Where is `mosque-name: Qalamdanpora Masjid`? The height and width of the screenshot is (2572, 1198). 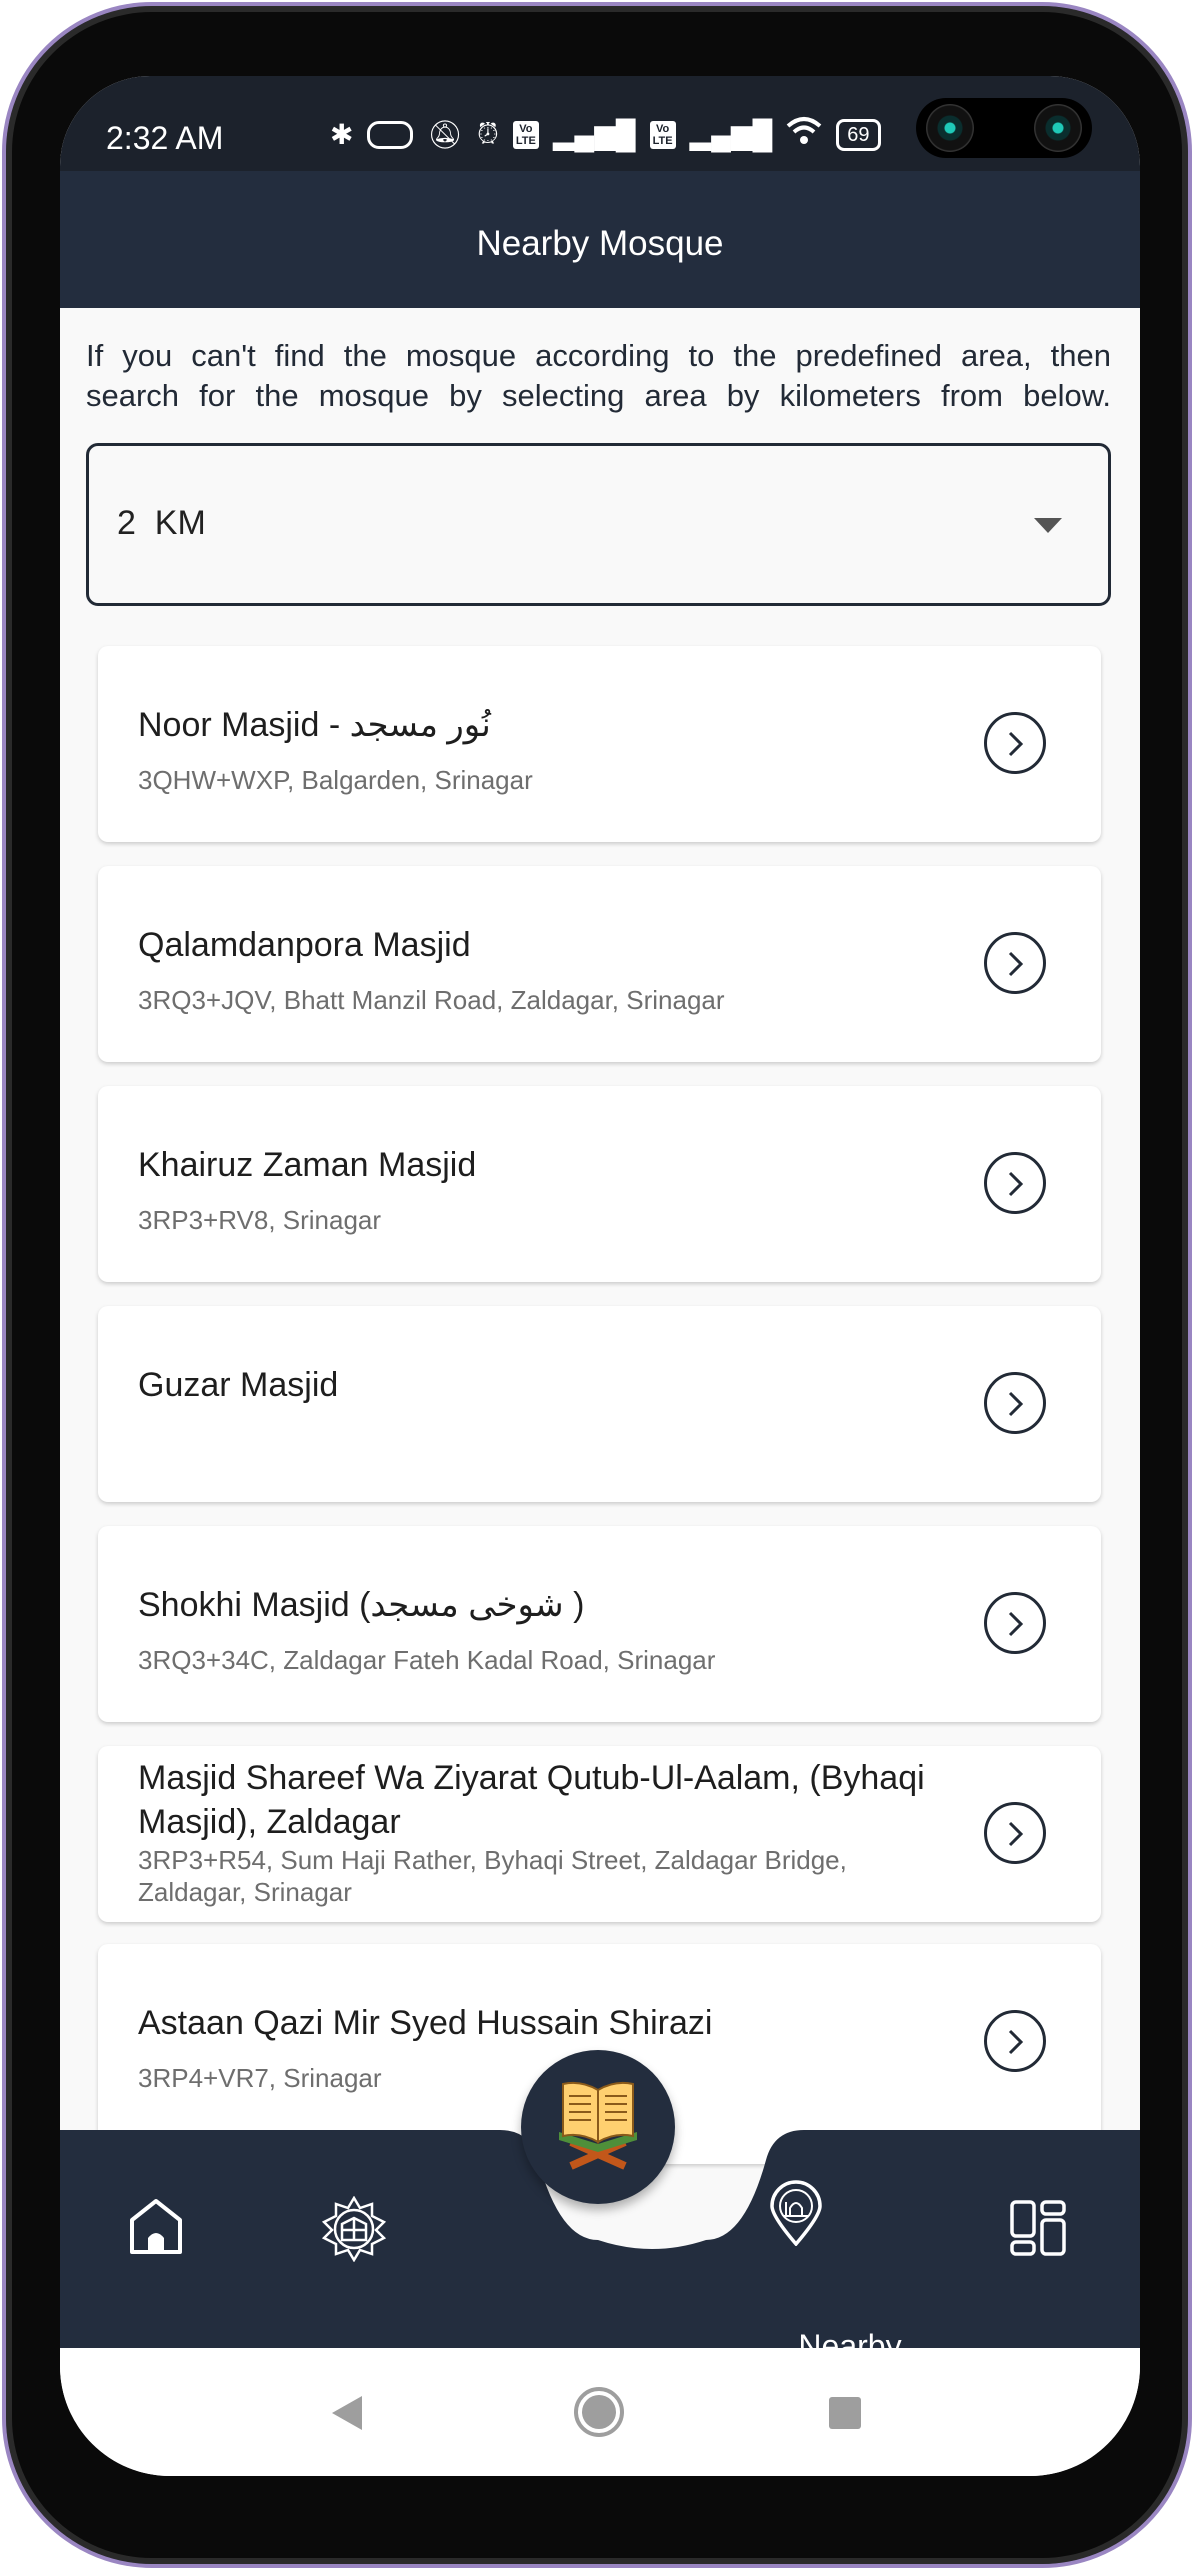 mosque-name: Qalamdanpora Masjid is located at coordinates (304, 945).